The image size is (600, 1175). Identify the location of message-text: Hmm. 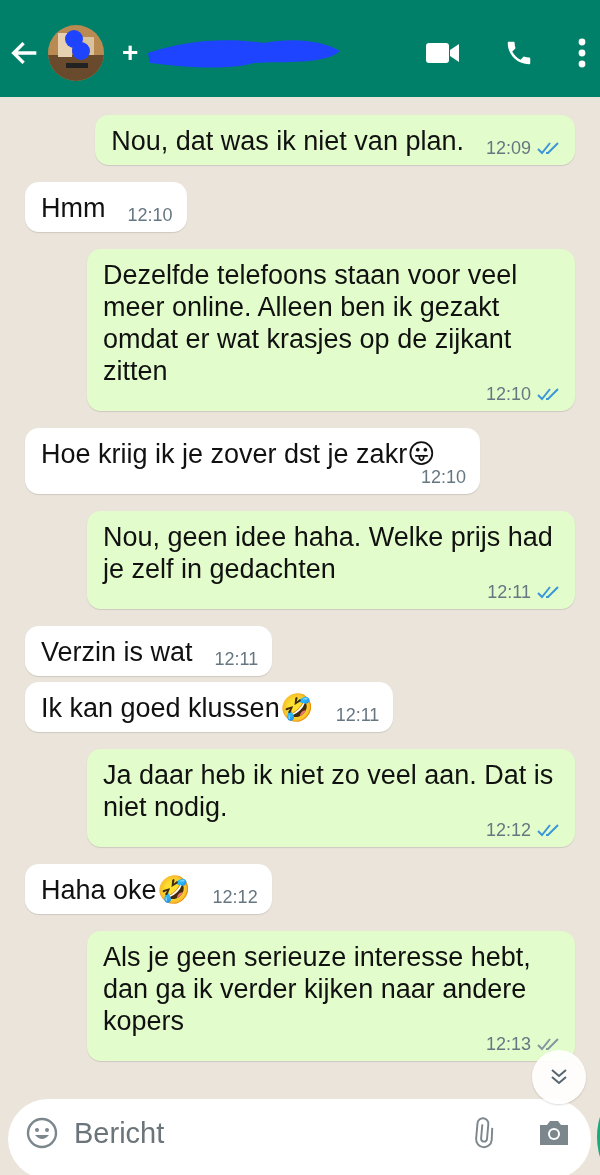
(73, 208).